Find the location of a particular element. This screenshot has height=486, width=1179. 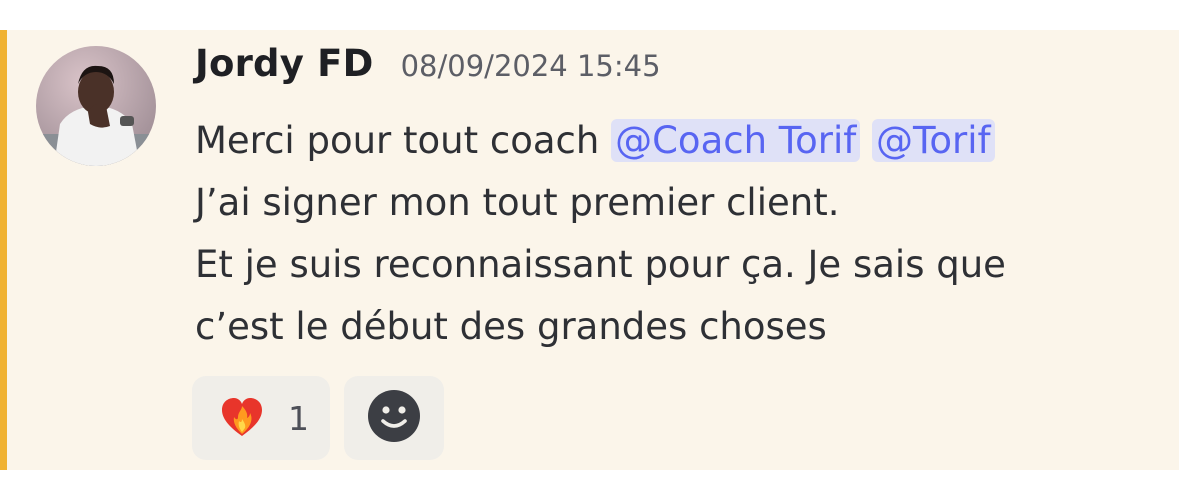

reaction-heart-on-fire: 1 is located at coordinates (261, 418).